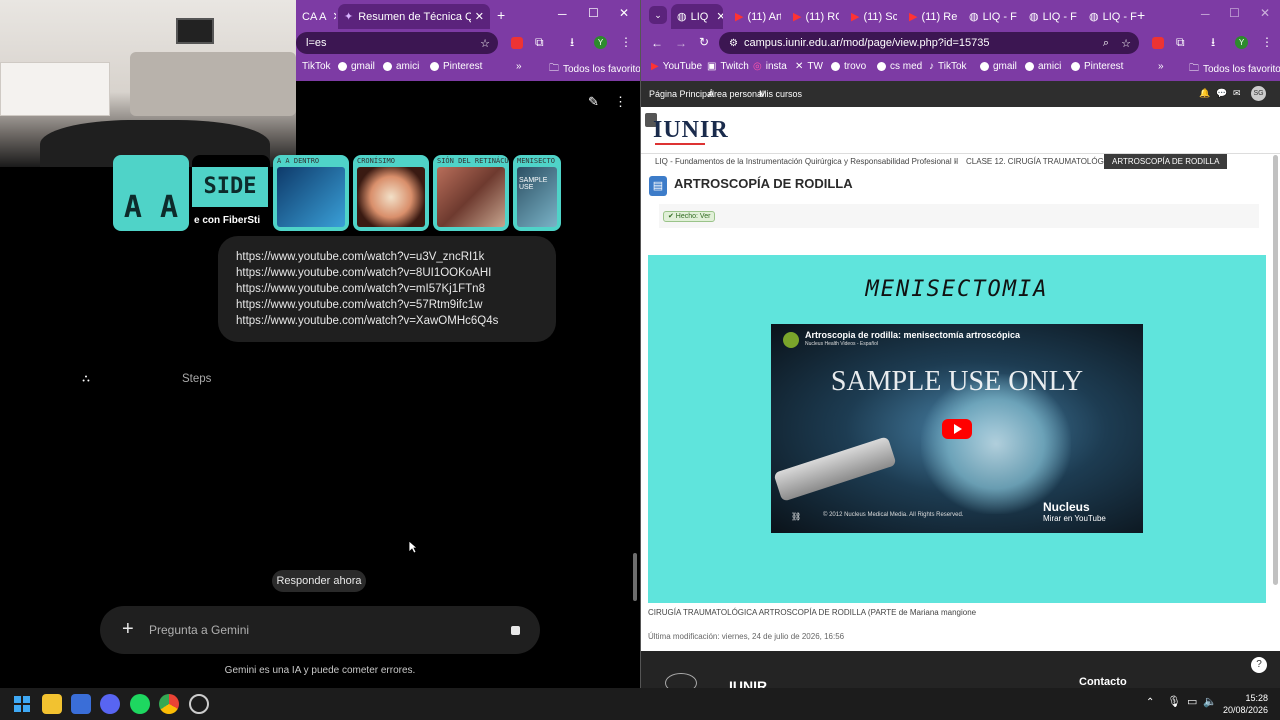 Image resolution: width=1280 pixels, height=720 pixels. I want to click on channel-avatar, so click(791, 340).